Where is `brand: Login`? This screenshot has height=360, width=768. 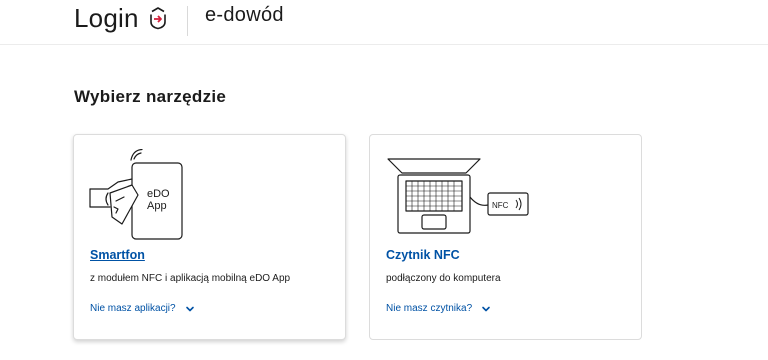
brand: Login is located at coordinates (121, 18).